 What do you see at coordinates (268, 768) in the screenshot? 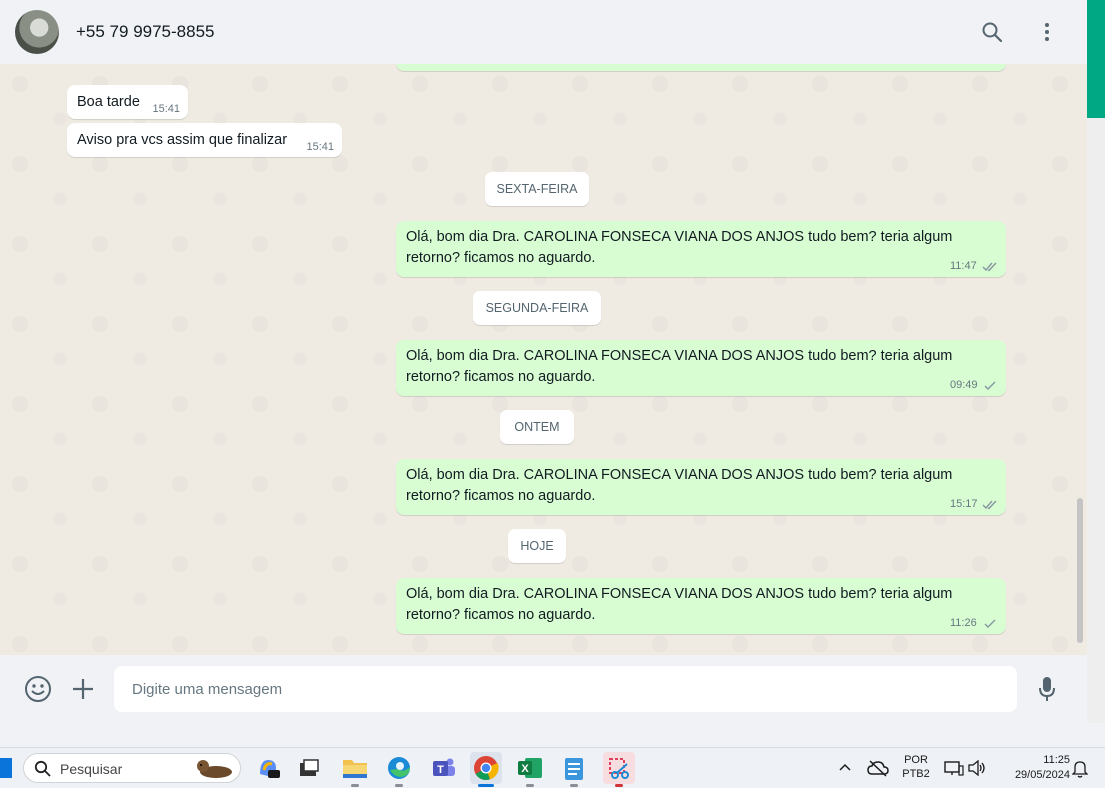
I see `copilot-icon` at bounding box center [268, 768].